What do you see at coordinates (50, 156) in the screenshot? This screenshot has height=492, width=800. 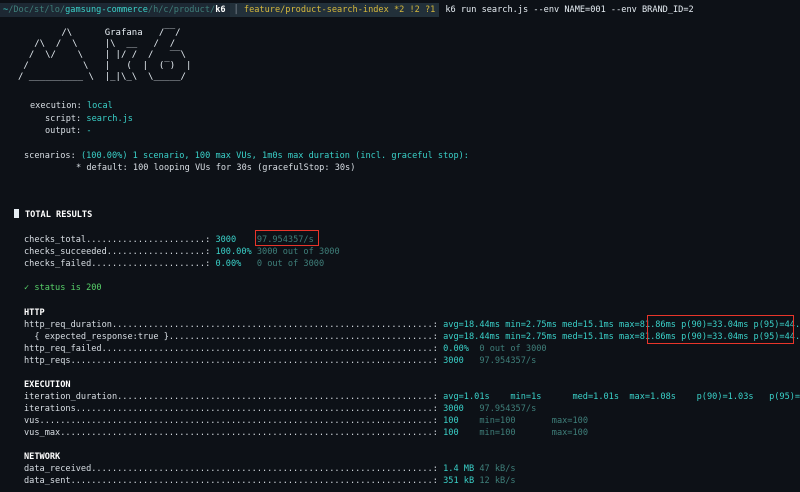 I see `scenarios-label: scenarios:` at bounding box center [50, 156].